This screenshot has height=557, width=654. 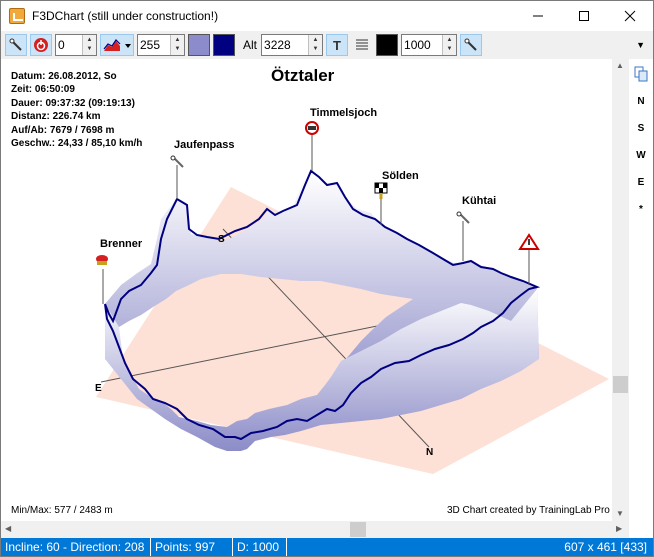 I want to click on axis-label-east: E, so click(x=98, y=388).